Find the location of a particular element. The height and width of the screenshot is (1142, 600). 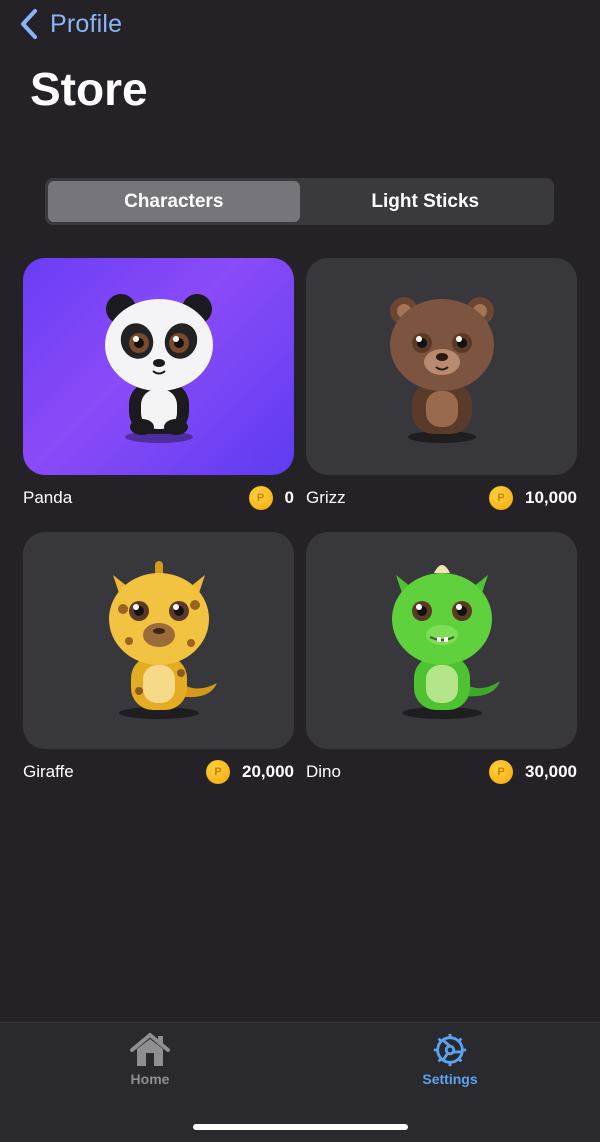

segment-characters: Characters is located at coordinates (174, 201).